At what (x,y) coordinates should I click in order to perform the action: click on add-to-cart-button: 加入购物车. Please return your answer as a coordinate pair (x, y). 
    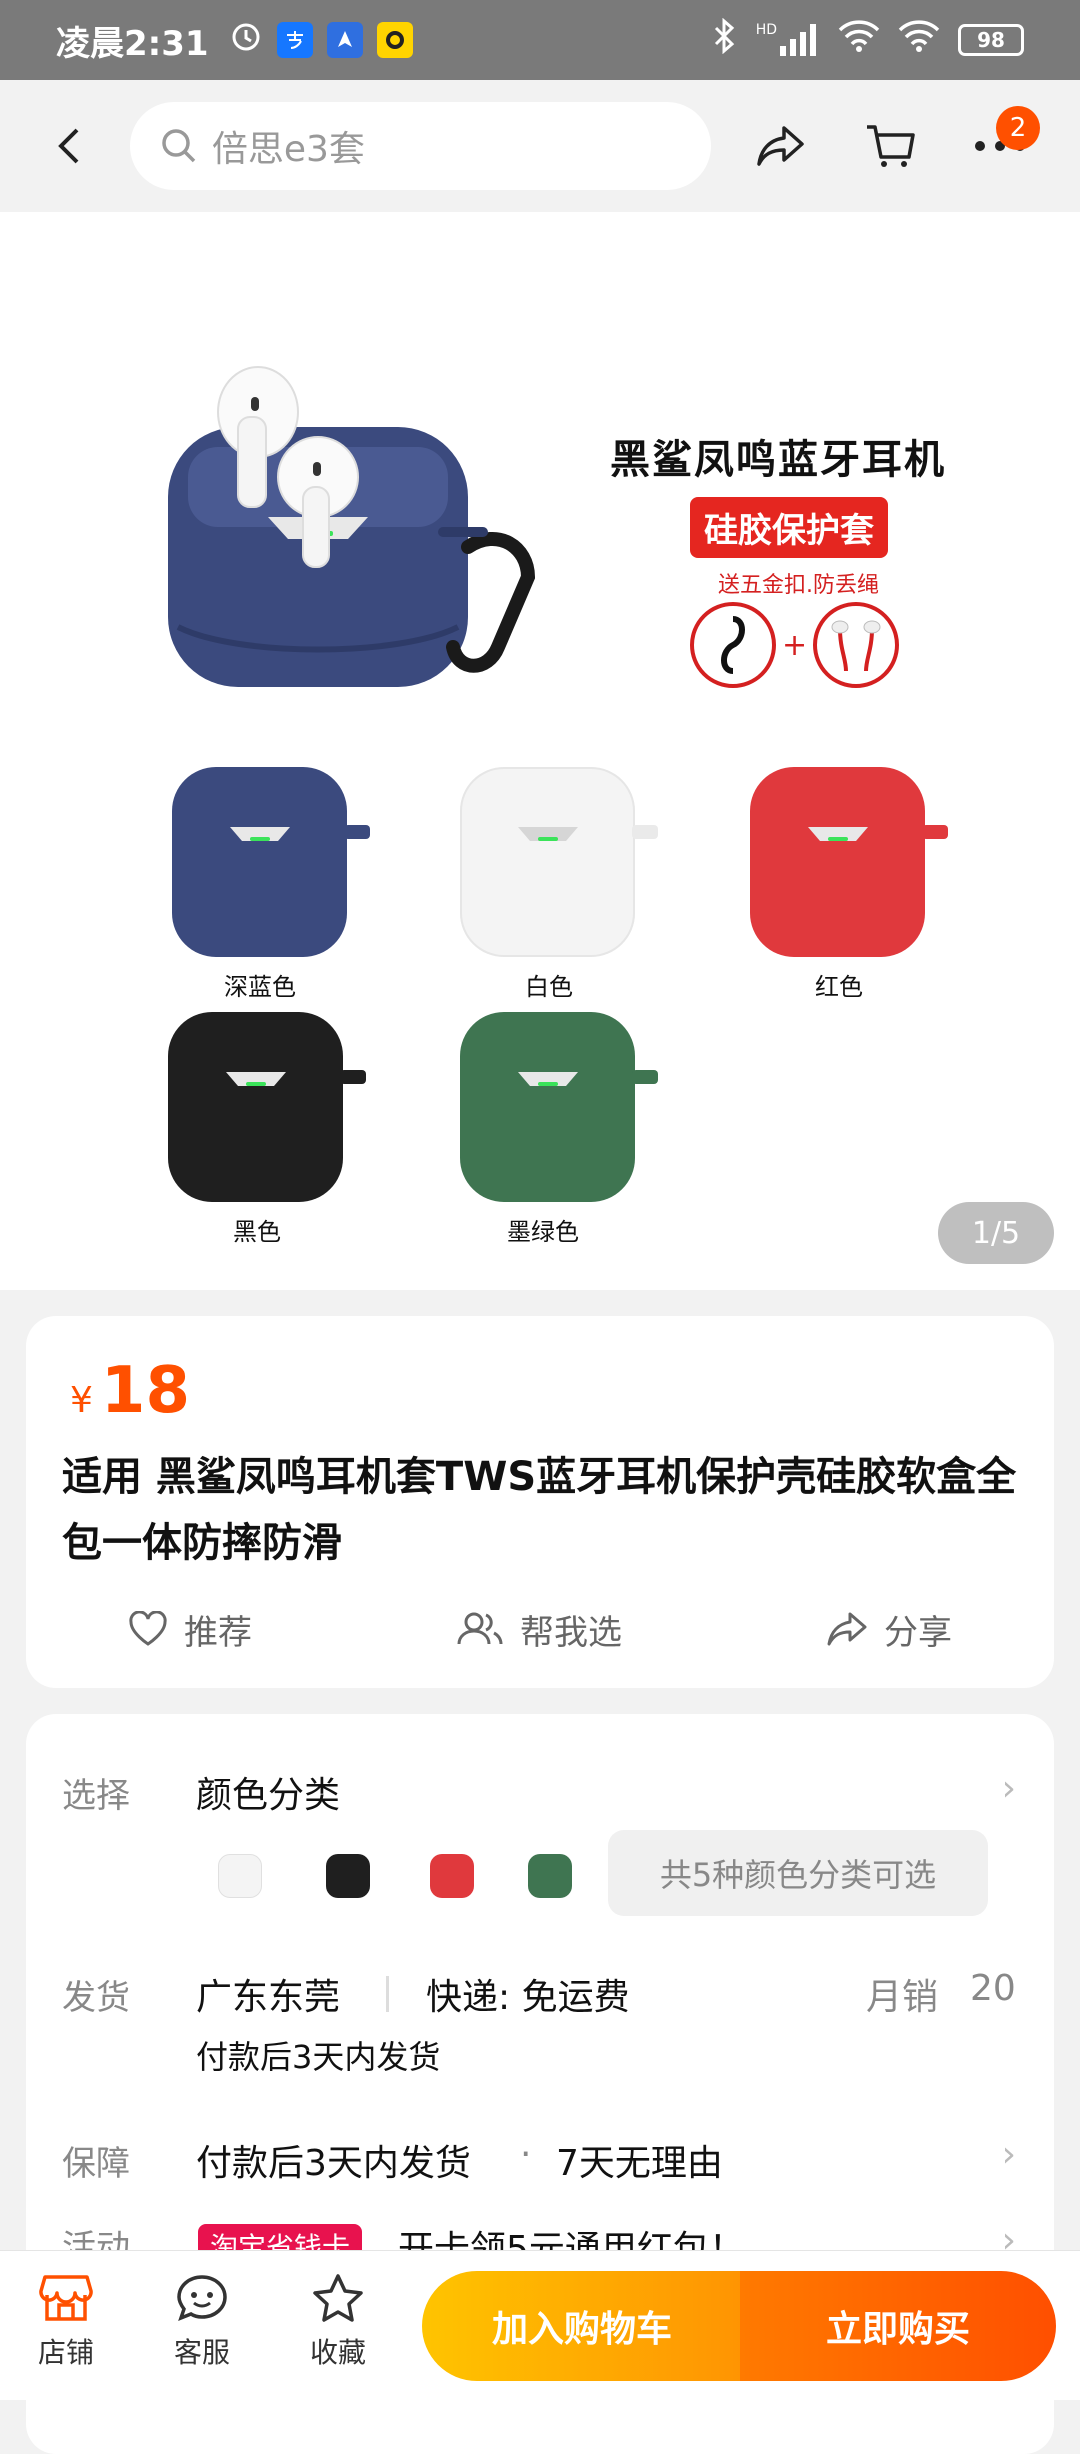
    Looking at the image, I should click on (582, 2326).